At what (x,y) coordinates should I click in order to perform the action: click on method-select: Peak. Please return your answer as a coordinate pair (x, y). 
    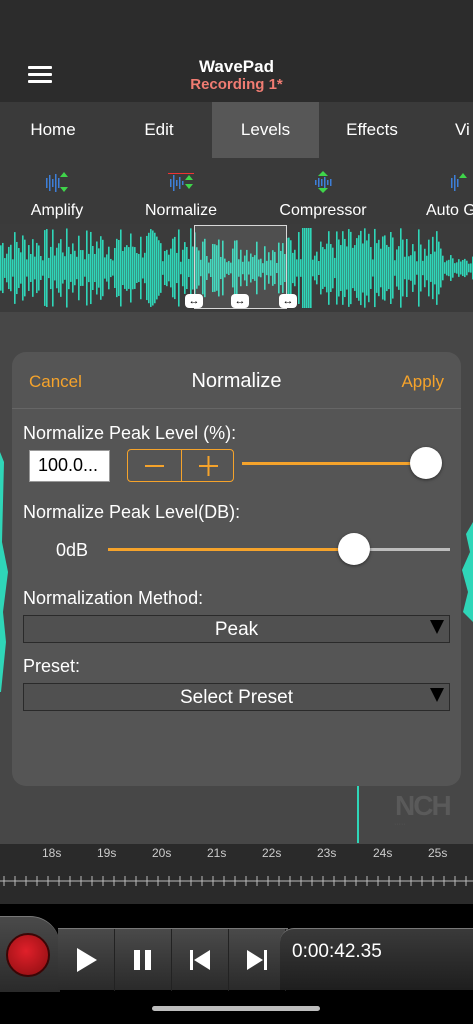
    Looking at the image, I should click on (236, 629).